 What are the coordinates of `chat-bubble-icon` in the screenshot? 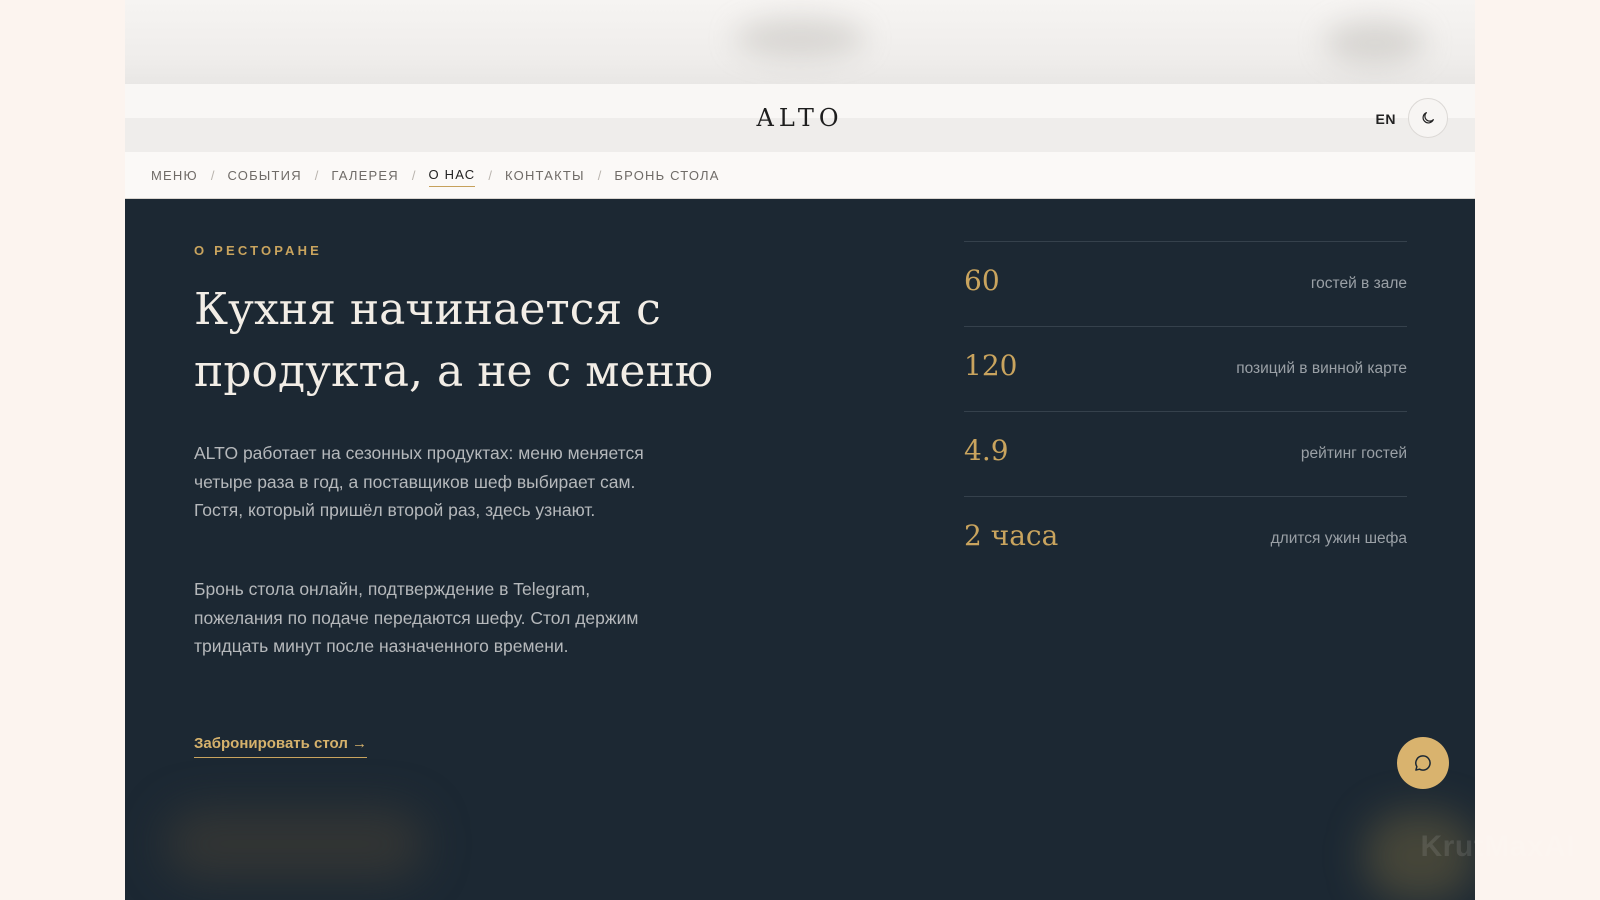 It's located at (1423, 763).